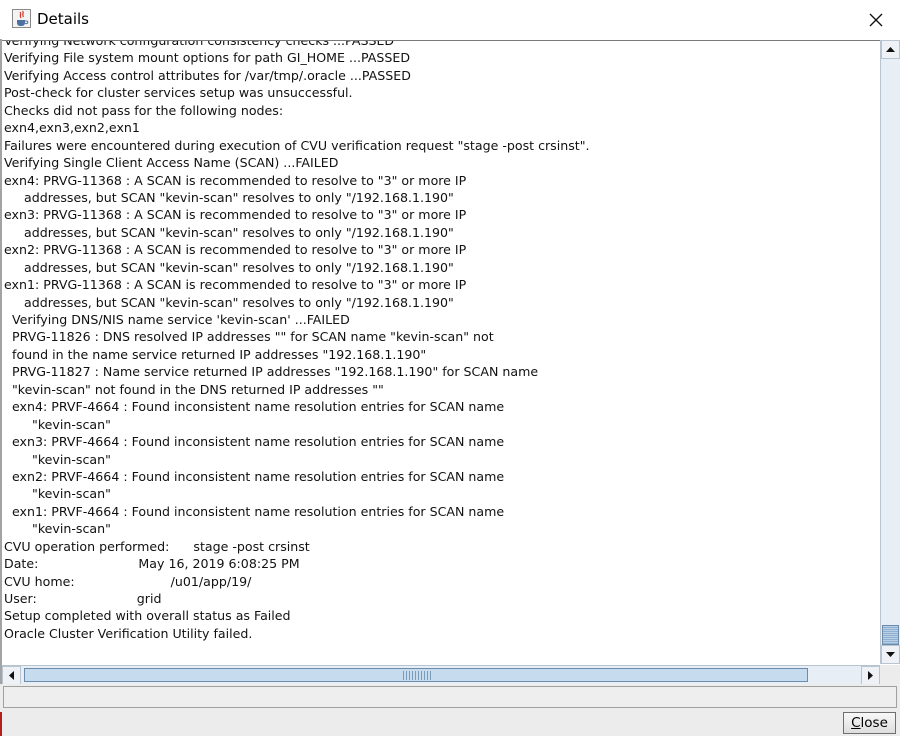 The height and width of the screenshot is (736, 900). I want to click on arrow-up-icon, so click(890, 49).